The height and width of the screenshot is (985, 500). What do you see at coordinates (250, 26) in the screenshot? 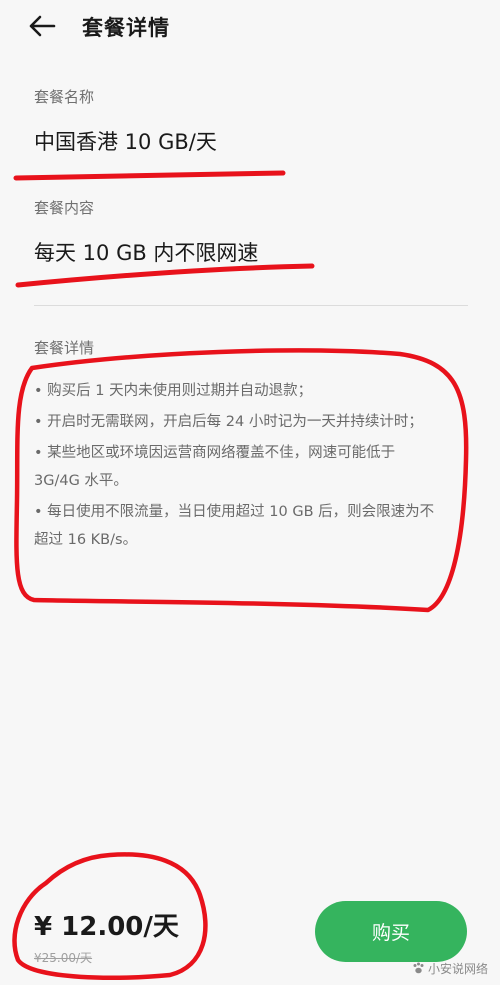
I see `top-bar: 套餐详情` at bounding box center [250, 26].